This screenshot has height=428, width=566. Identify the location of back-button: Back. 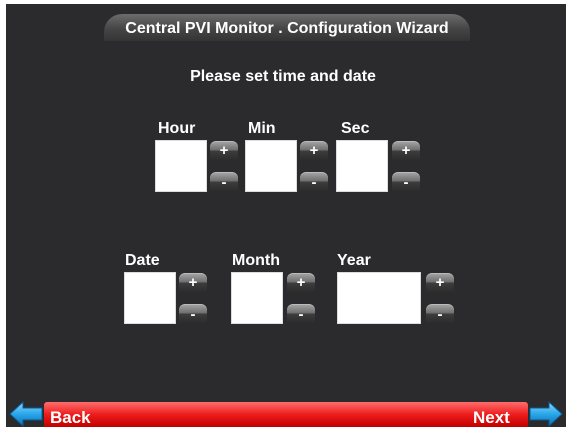
(70, 418).